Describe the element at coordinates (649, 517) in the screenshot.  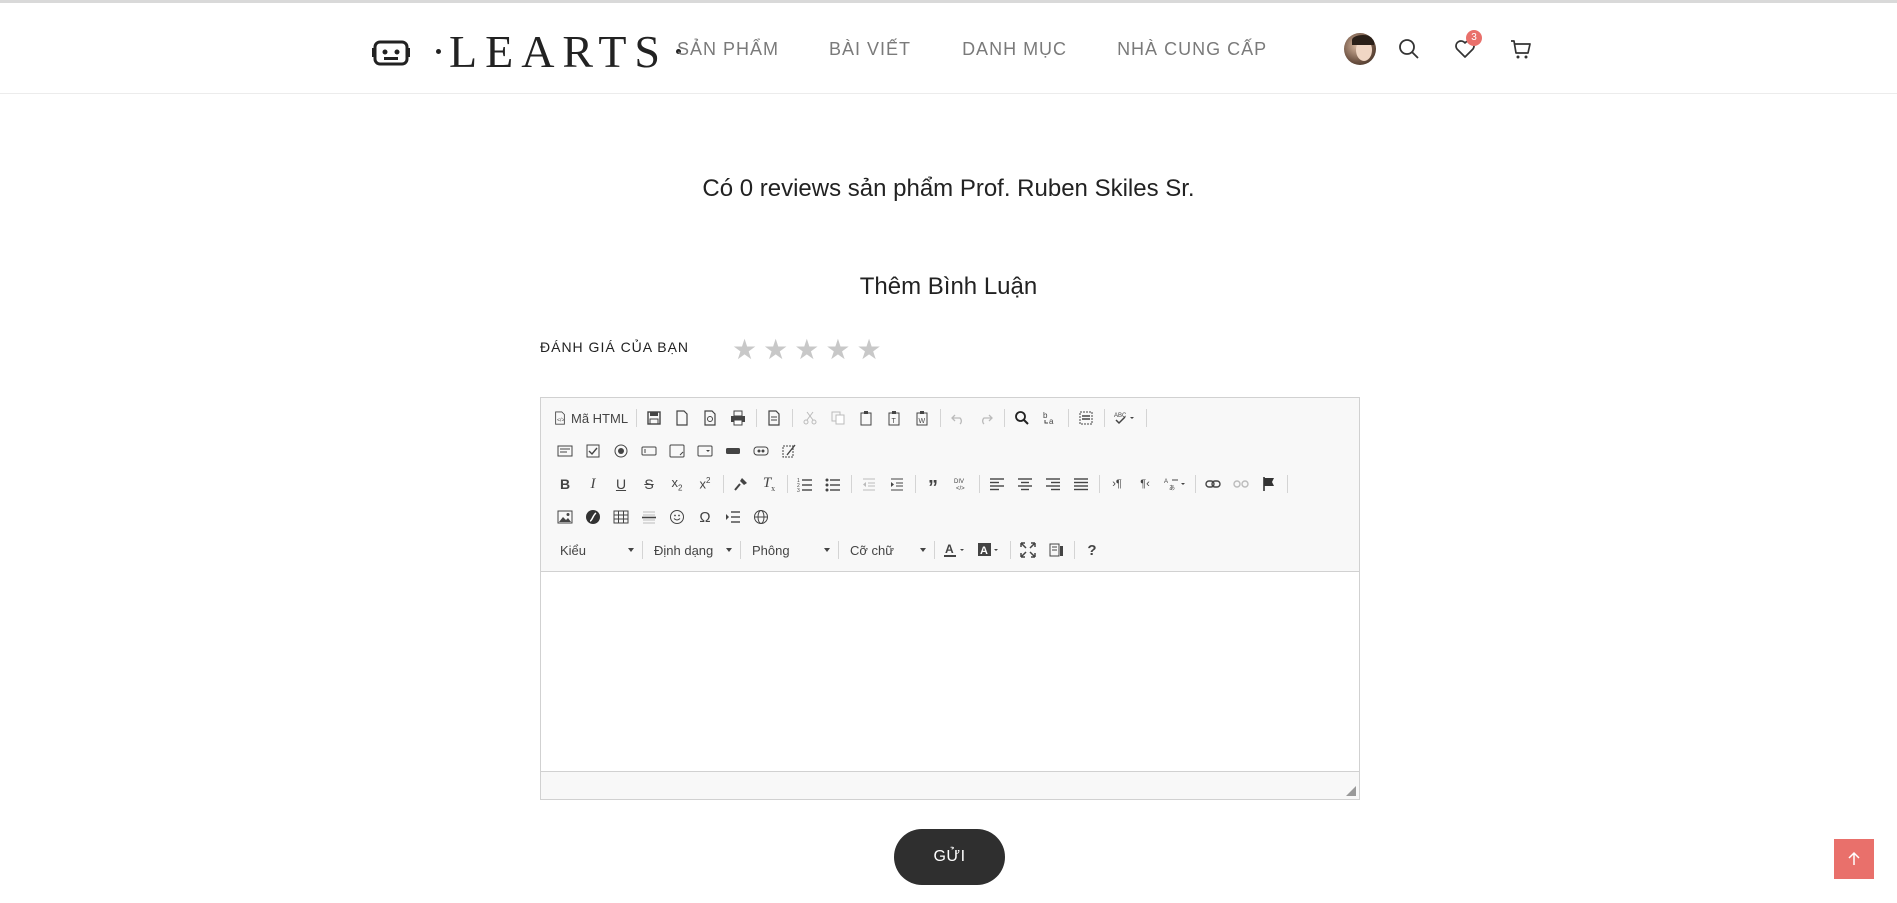
I see `horizontal-rule-icon` at that location.